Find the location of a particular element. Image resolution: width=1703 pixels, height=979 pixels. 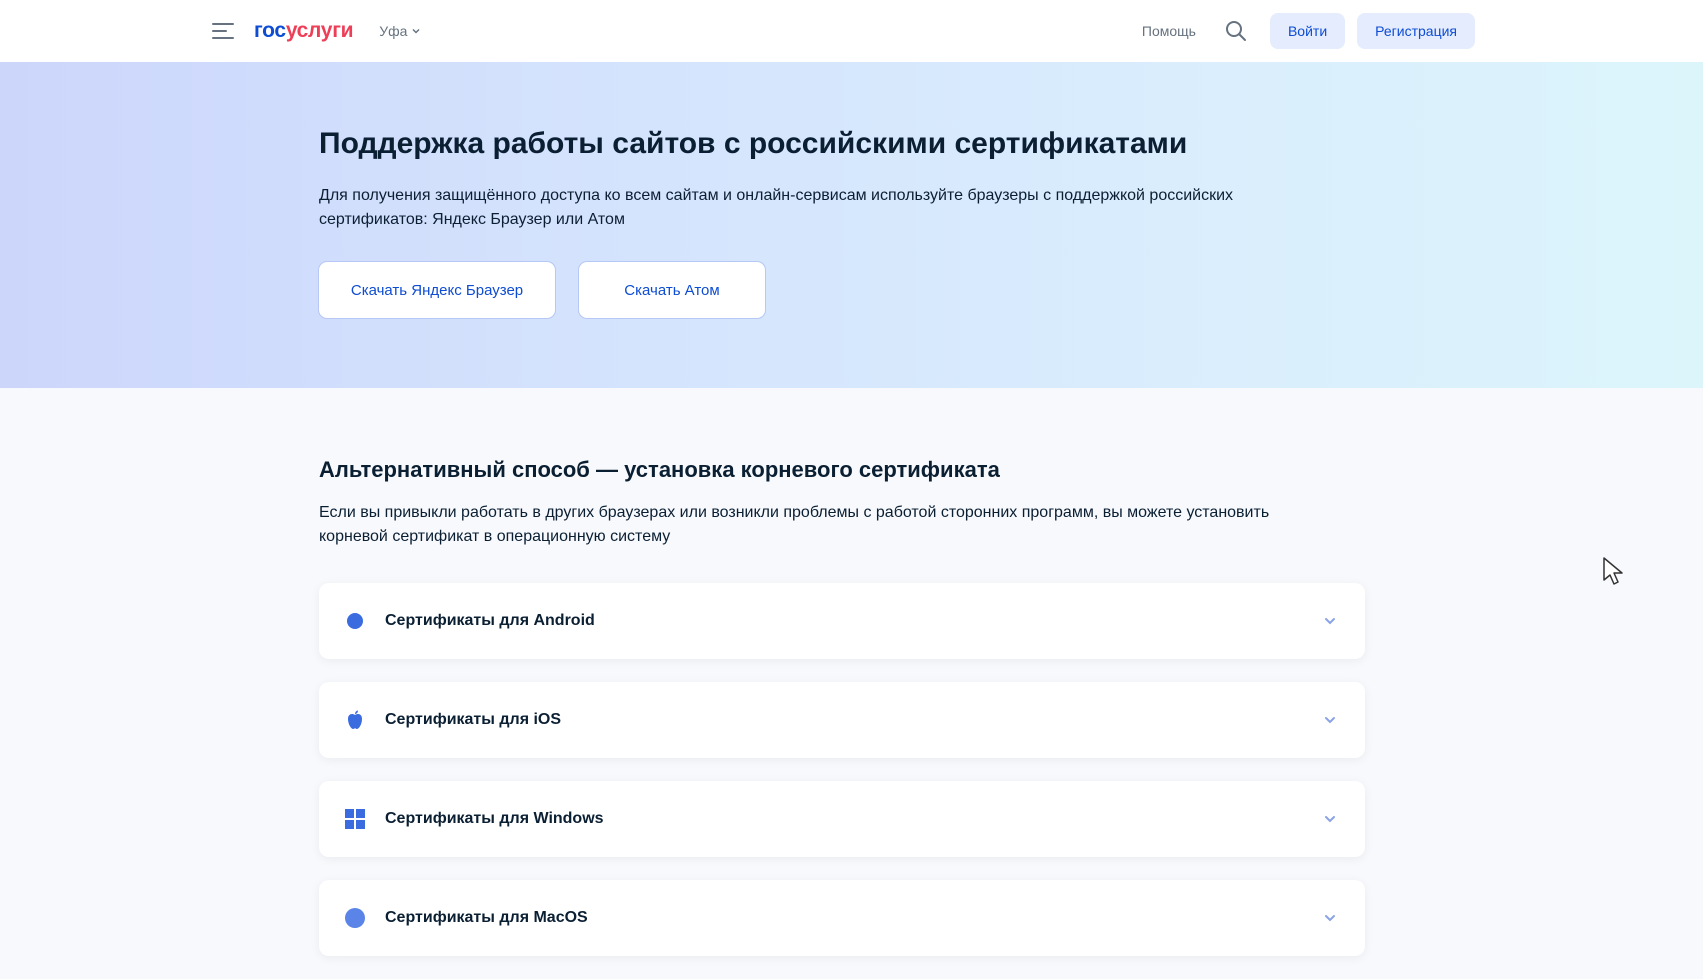

windows-icon is located at coordinates (355, 819).